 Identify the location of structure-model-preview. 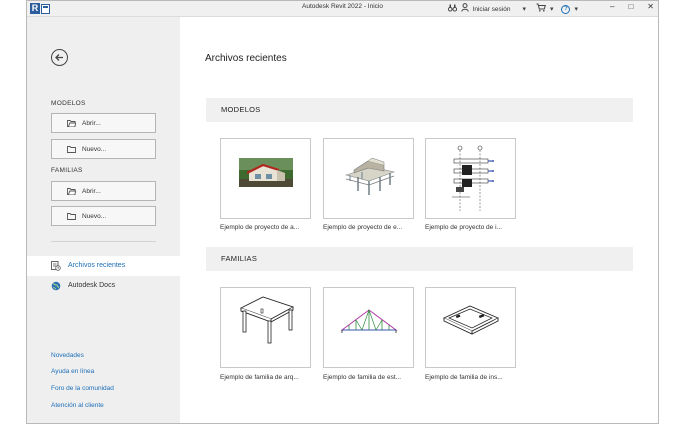
(370, 176).